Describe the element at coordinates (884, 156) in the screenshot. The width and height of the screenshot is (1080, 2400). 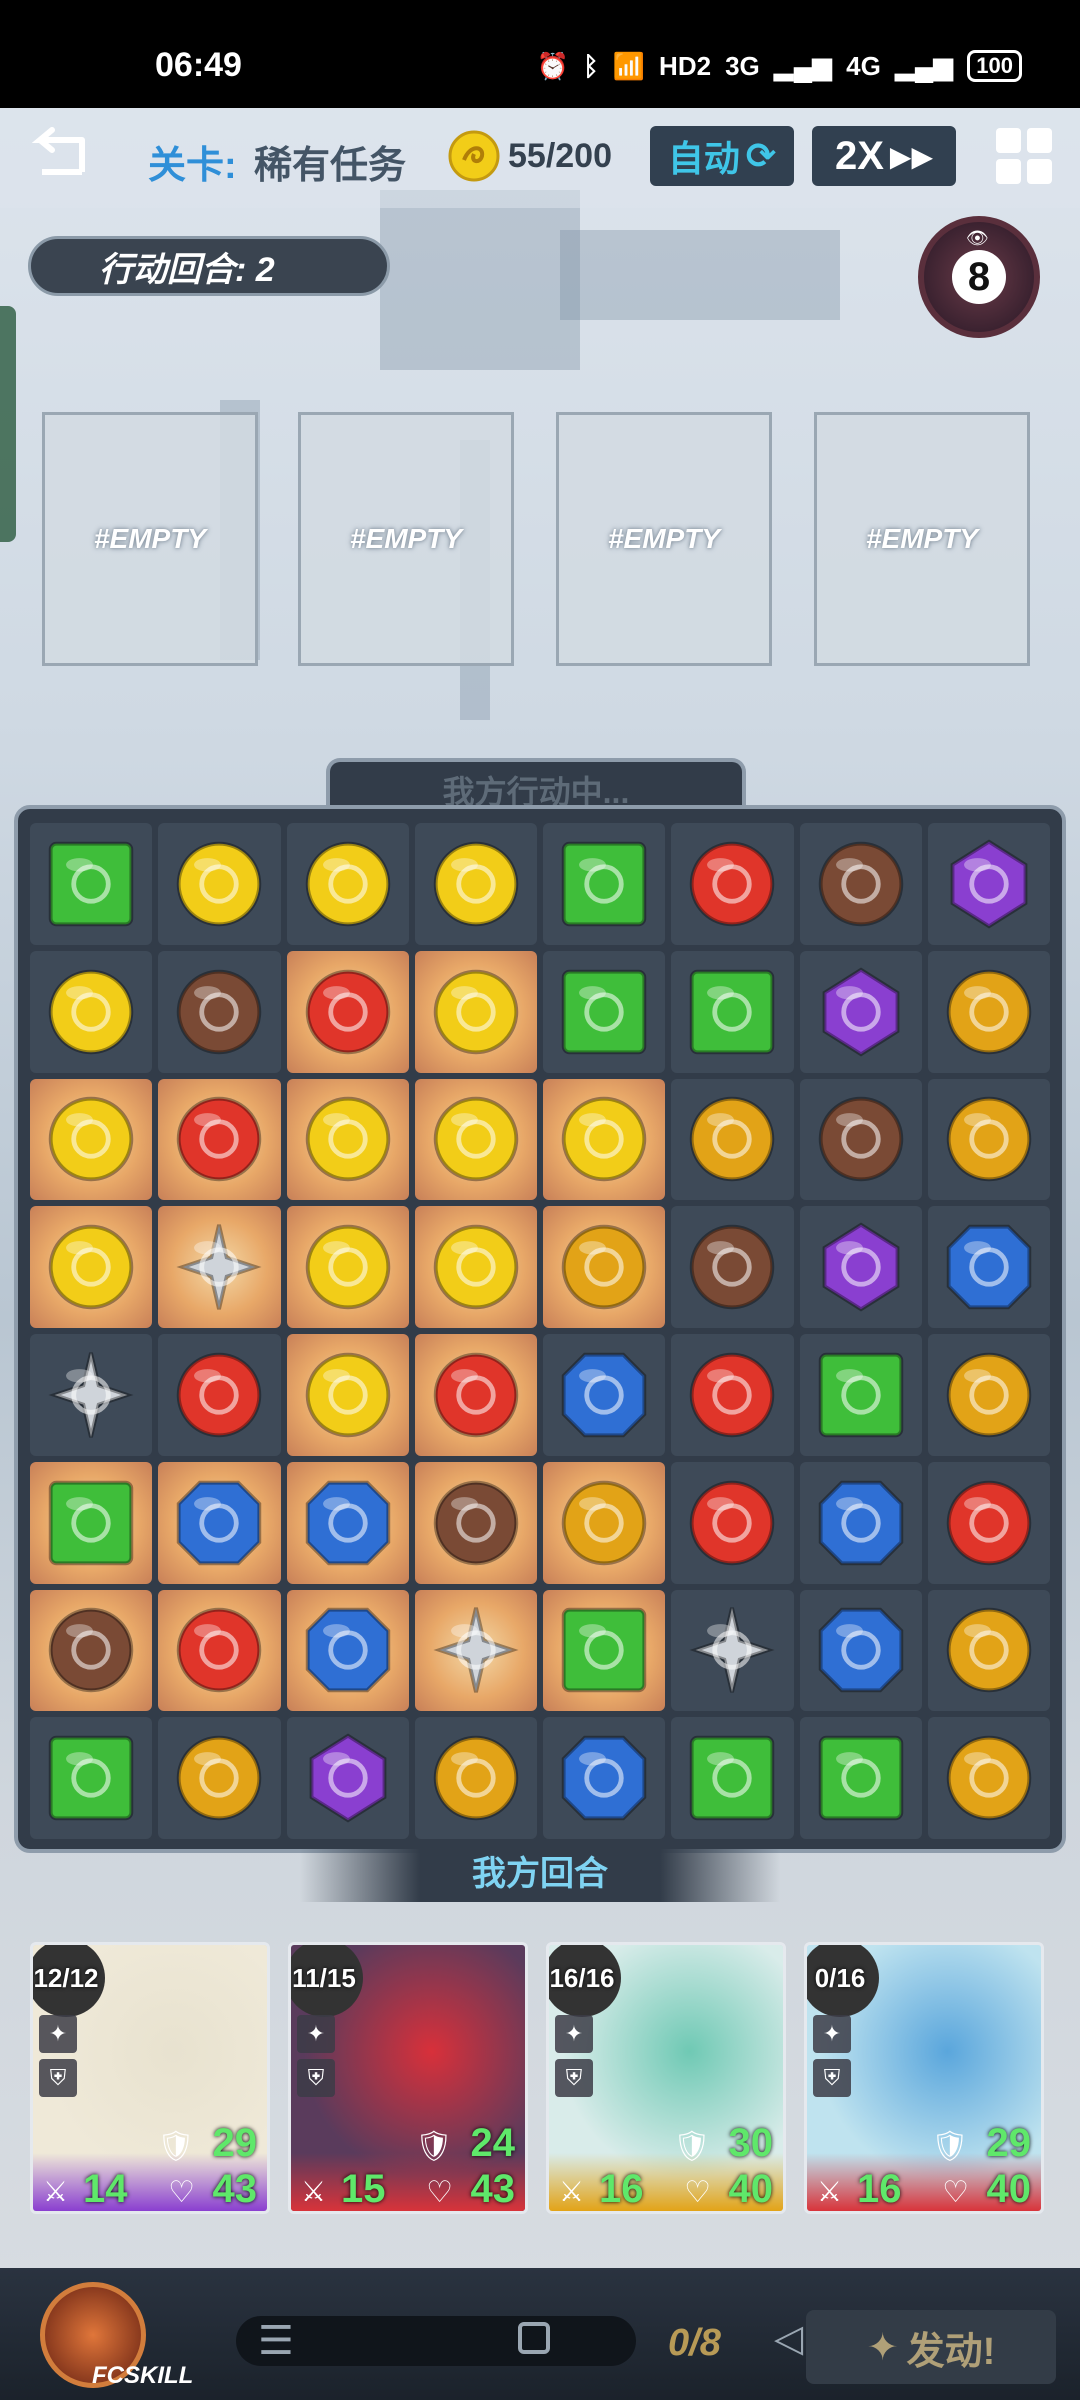
I see `speed-button: 2X ▶▶` at that location.